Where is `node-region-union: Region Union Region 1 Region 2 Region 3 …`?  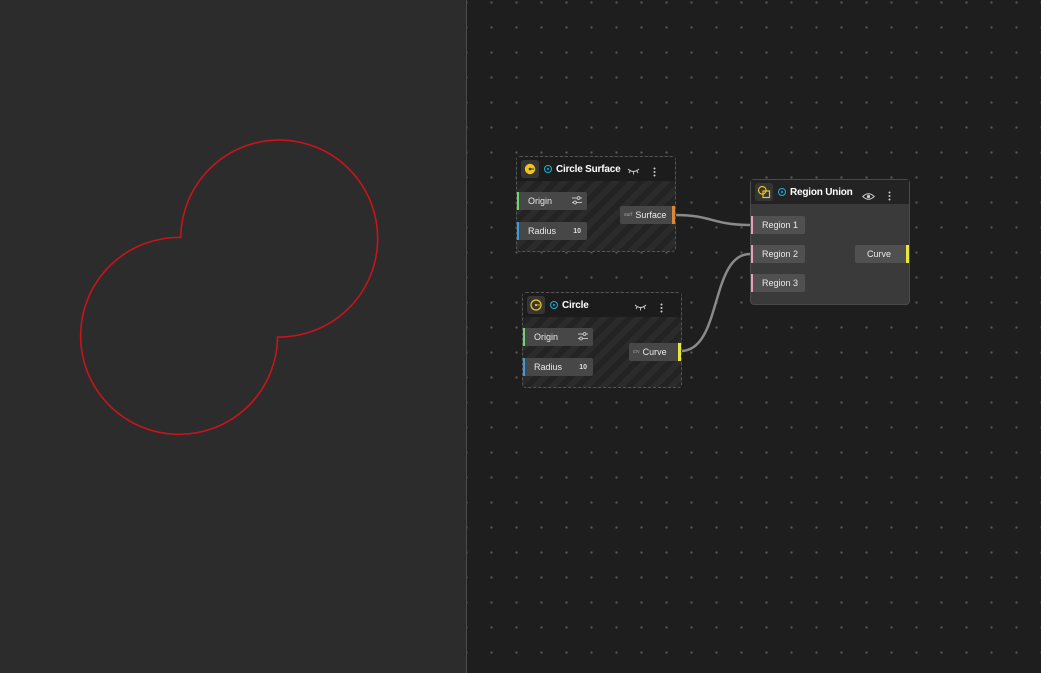 node-region-union: Region Union Region 1 Region 2 Region 3 … is located at coordinates (830, 242).